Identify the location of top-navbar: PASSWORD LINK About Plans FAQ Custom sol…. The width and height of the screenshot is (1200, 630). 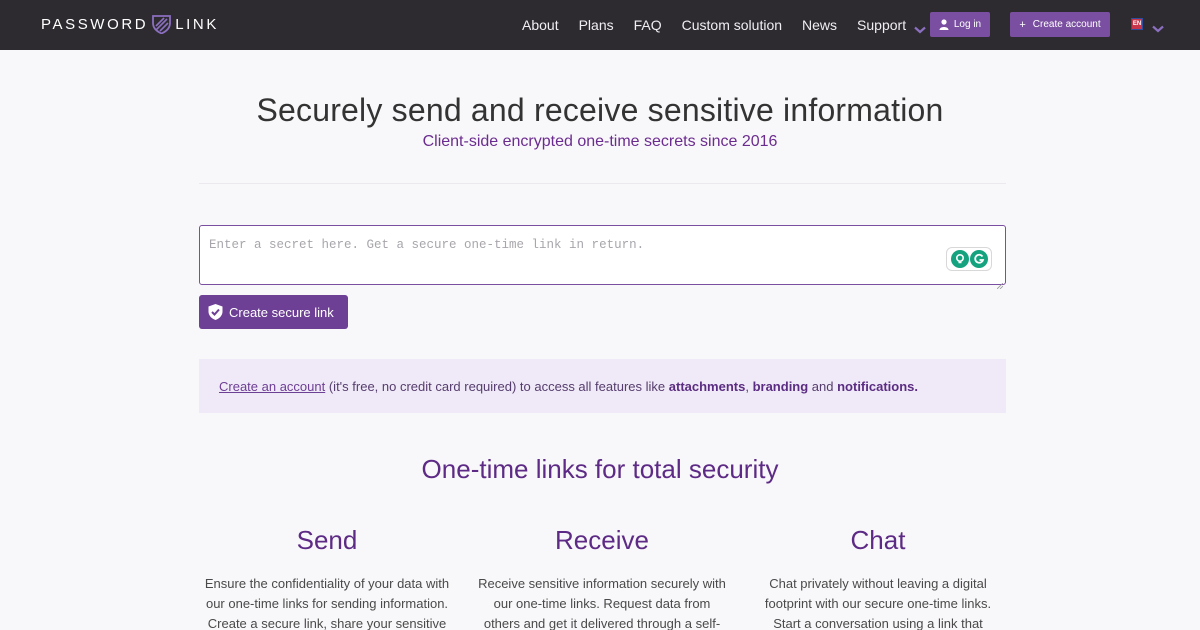
(600, 25).